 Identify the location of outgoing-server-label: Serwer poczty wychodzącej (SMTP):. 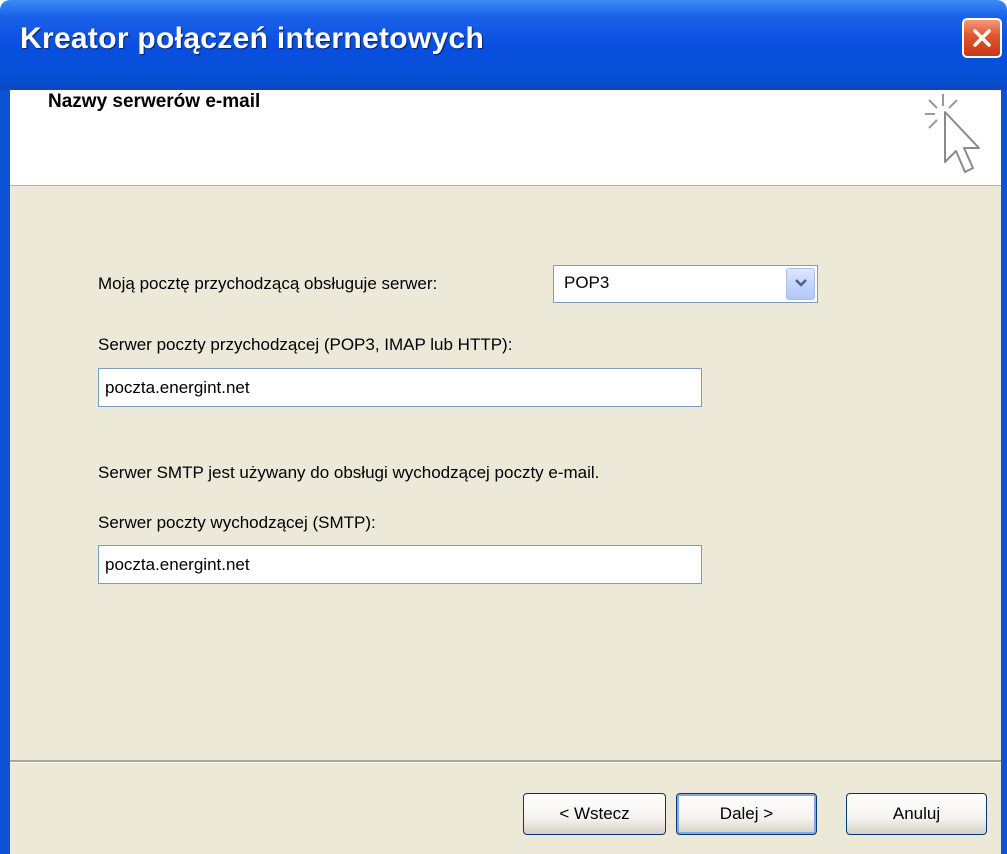
(237, 522).